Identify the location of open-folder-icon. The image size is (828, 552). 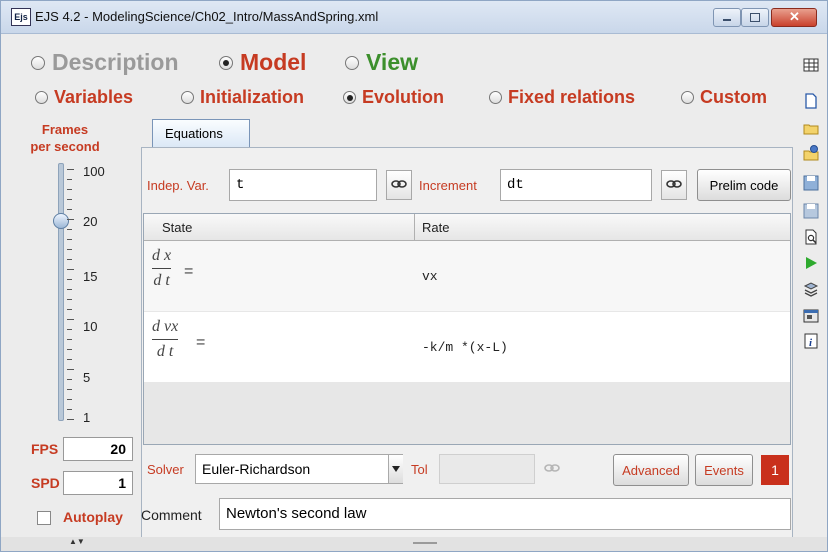
(811, 129).